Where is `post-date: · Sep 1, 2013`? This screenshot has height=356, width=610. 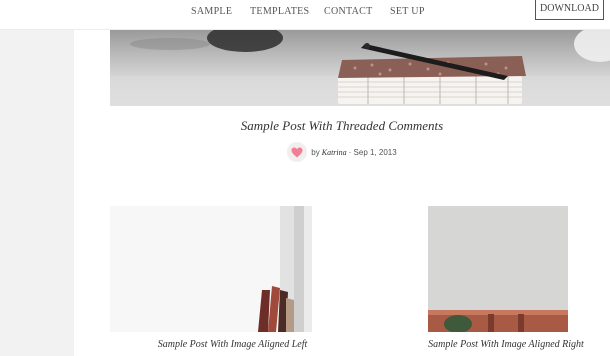
post-date: · Sep 1, 2013 is located at coordinates (372, 152).